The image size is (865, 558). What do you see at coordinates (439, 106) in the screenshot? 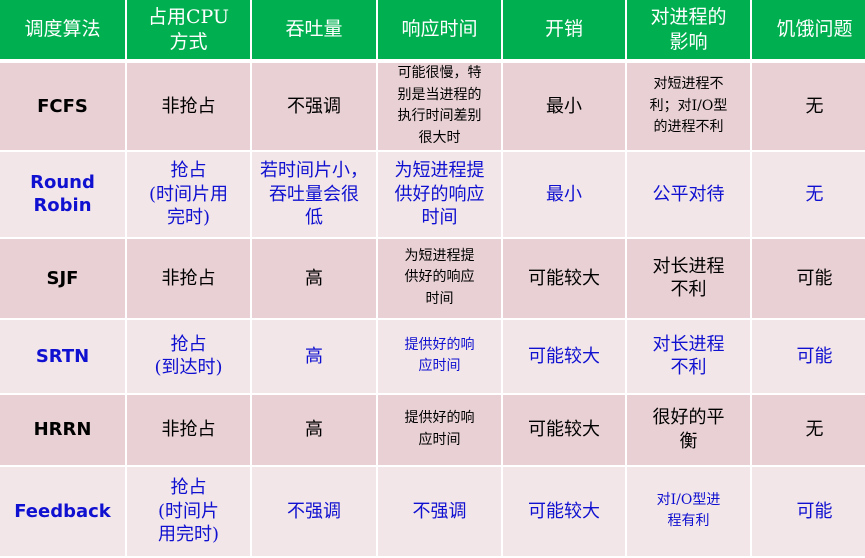
I see `cell-response-time: 可能很慢，特 别是当进程的 执行时间差别 很大时` at bounding box center [439, 106].